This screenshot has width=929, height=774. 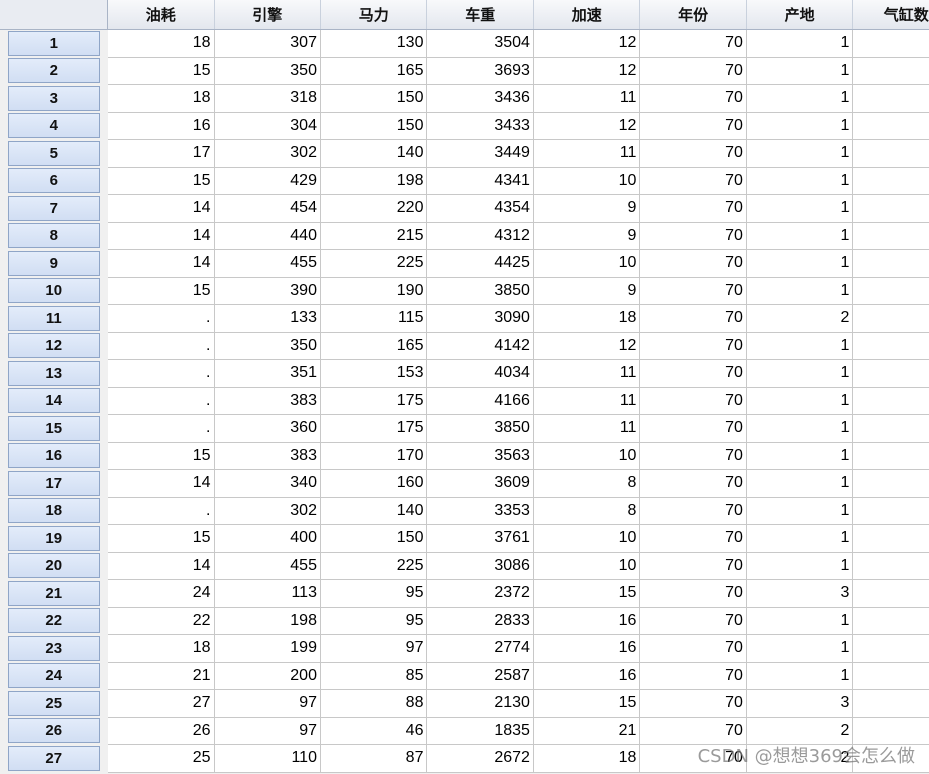 I want to click on table-cell: 14, so click(x=161, y=483).